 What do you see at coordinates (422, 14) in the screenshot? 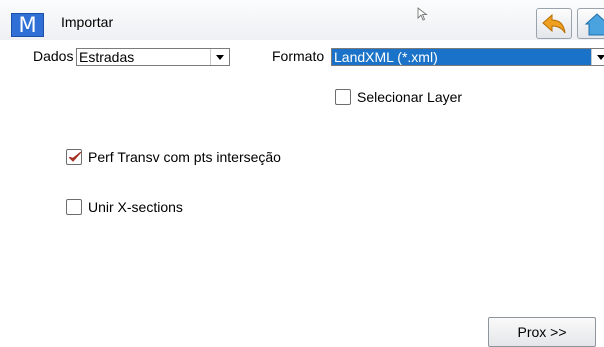
I see `mouse-cursor-icon` at bounding box center [422, 14].